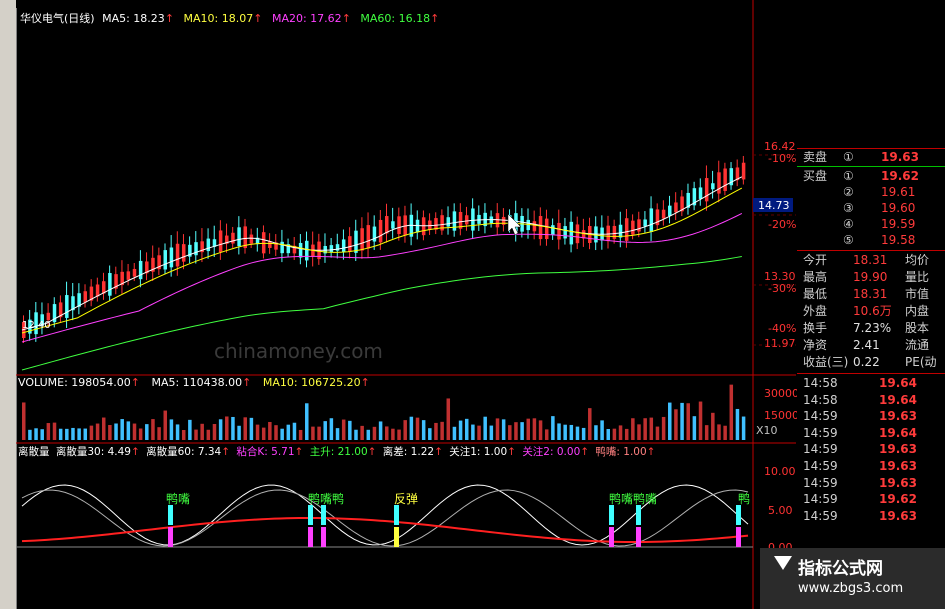  Describe the element at coordinates (871, 157) in the screenshot. I see `sell-row: 卖盘 ① 19.63` at that location.